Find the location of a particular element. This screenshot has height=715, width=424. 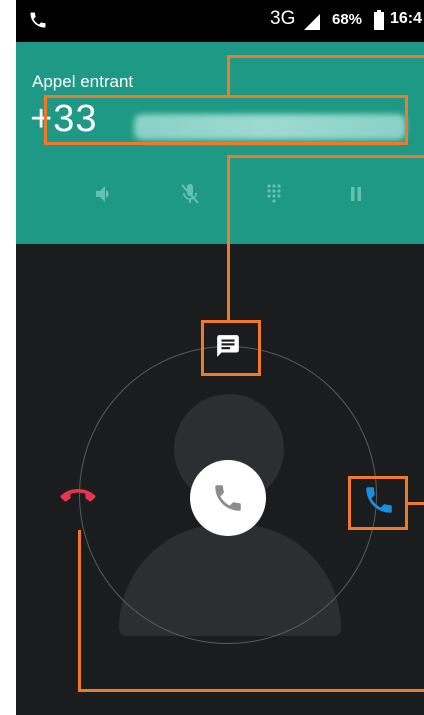

signal-icon is located at coordinates (312, 22).